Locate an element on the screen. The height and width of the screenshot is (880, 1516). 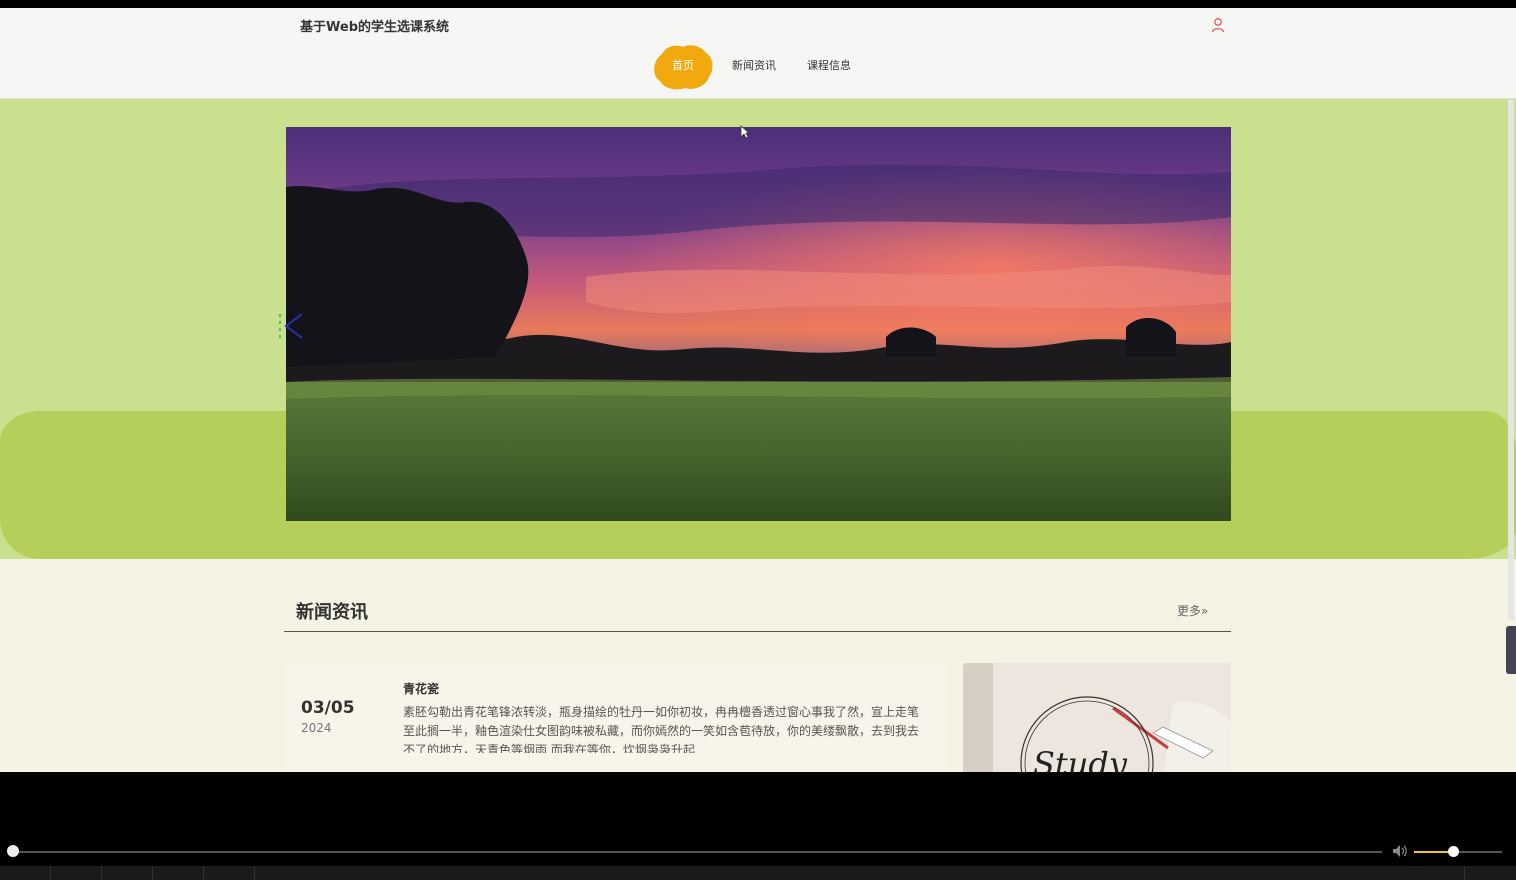
nav-news: 新闻资讯 is located at coordinates (754, 66).